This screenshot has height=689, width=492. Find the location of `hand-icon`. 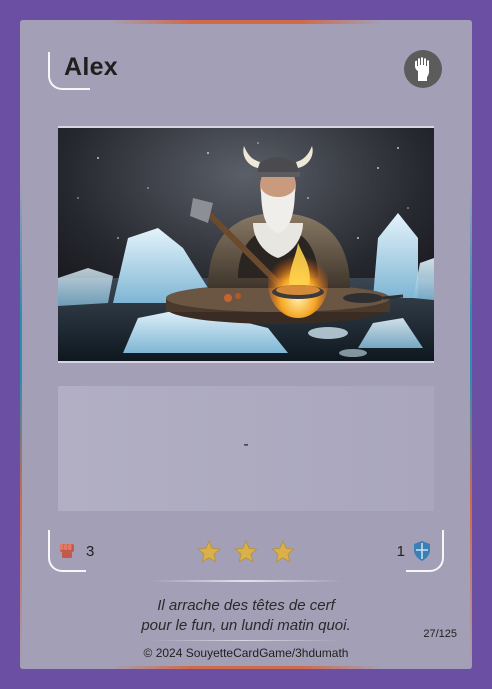

hand-icon is located at coordinates (422, 69).